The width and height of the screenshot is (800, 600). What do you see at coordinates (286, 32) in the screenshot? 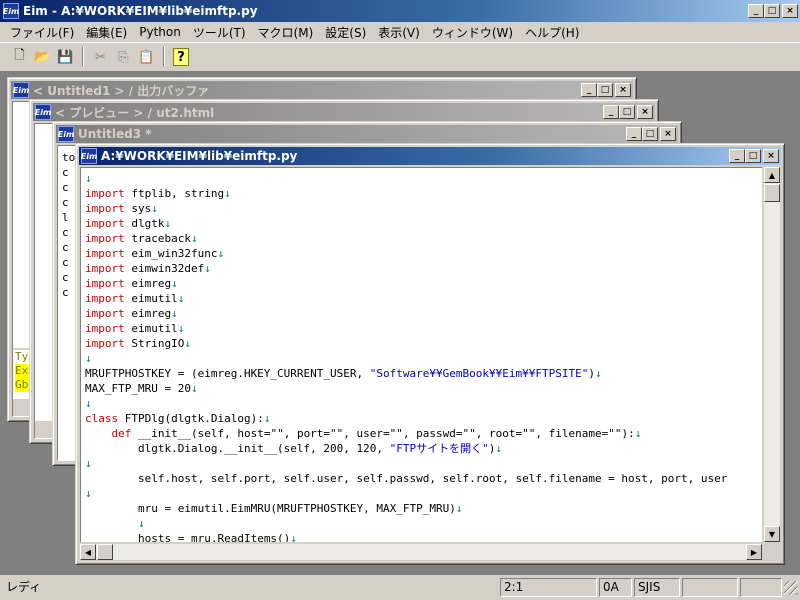
I see `menu-macro: マクロ(M)` at bounding box center [286, 32].